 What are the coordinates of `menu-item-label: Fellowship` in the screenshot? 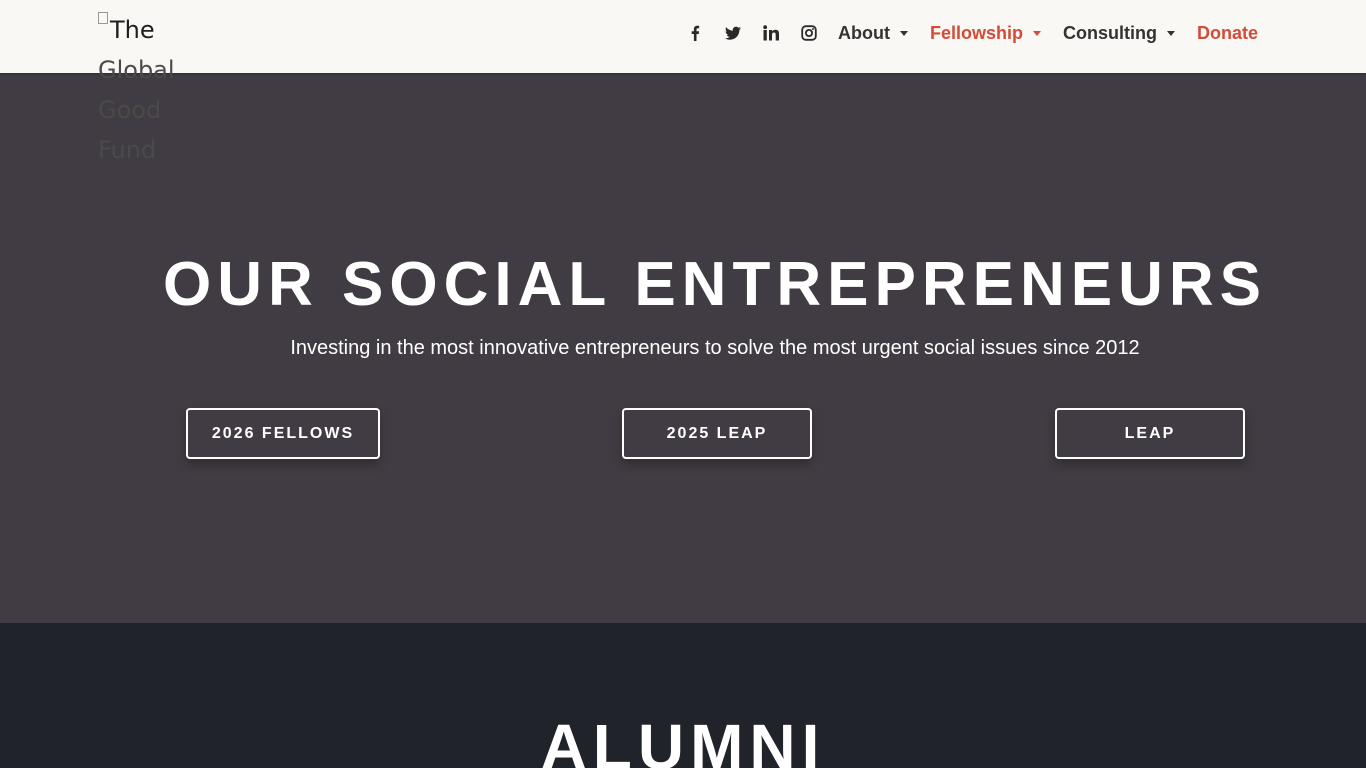 It's located at (976, 32).